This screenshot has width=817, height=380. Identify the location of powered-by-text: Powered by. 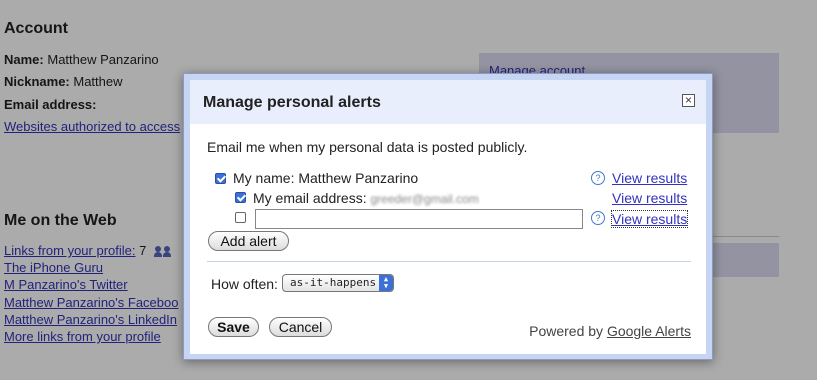
(566, 331).